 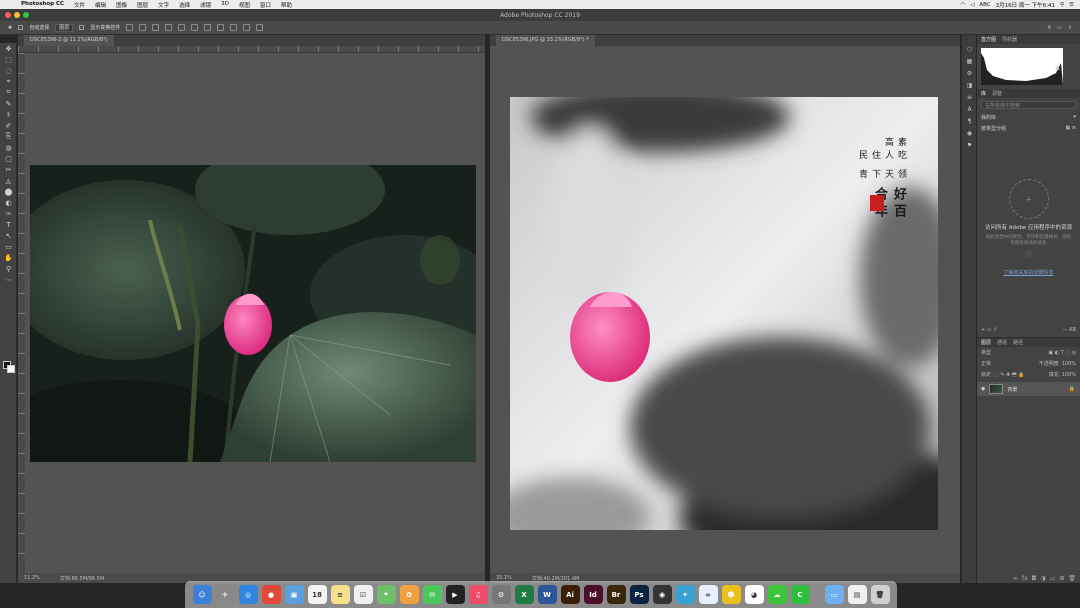 I want to click on library-name: 我的库, so click(x=988, y=117).